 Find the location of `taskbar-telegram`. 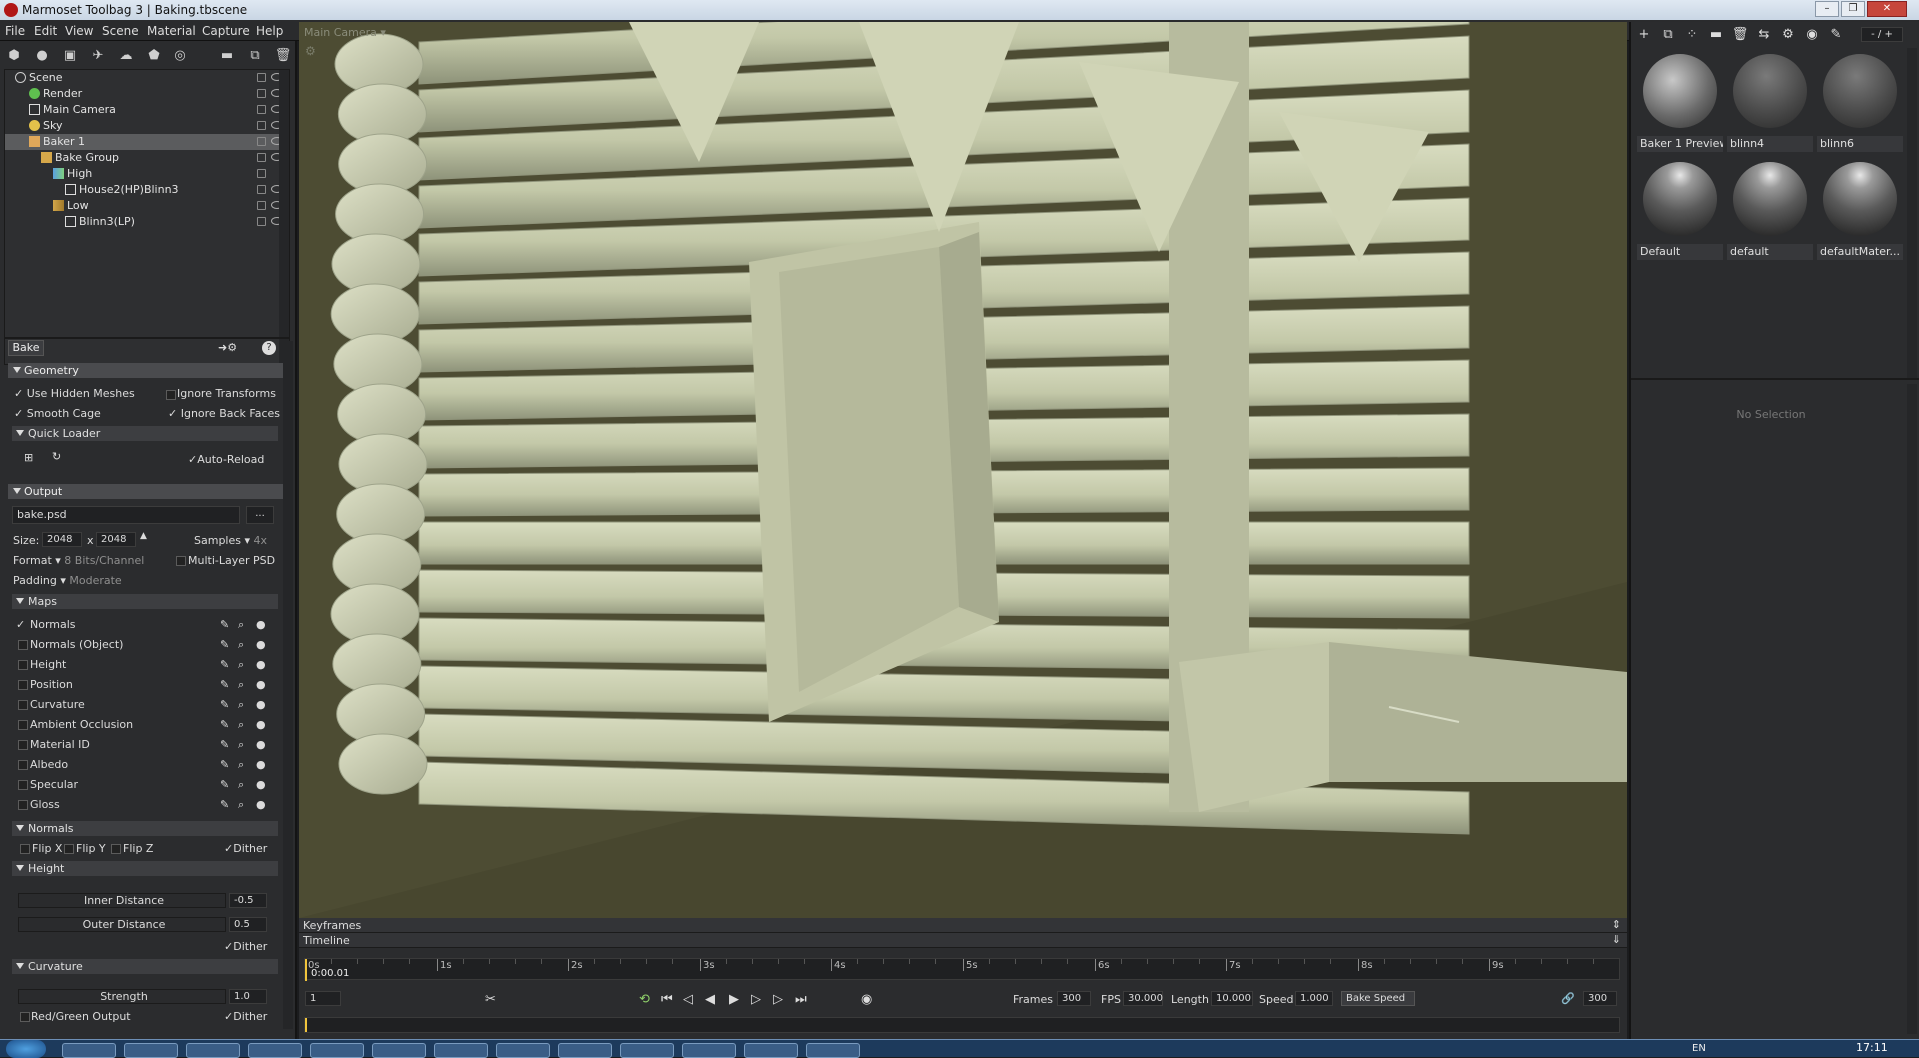

taskbar-telegram is located at coordinates (585, 1050).